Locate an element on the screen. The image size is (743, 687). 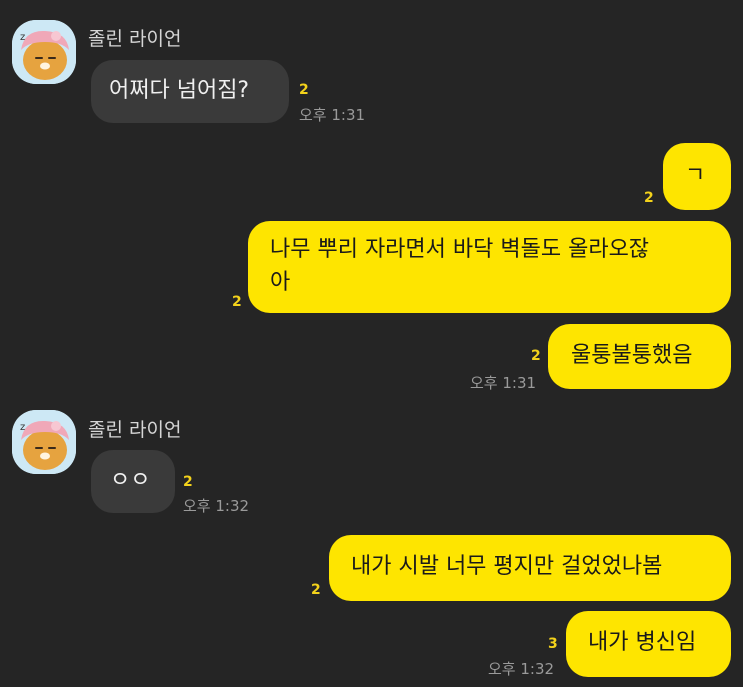
message-bubble: 나무 뿌리 자라면서 바닥 벽돌도 올라오잖 아 is located at coordinates (489, 267).